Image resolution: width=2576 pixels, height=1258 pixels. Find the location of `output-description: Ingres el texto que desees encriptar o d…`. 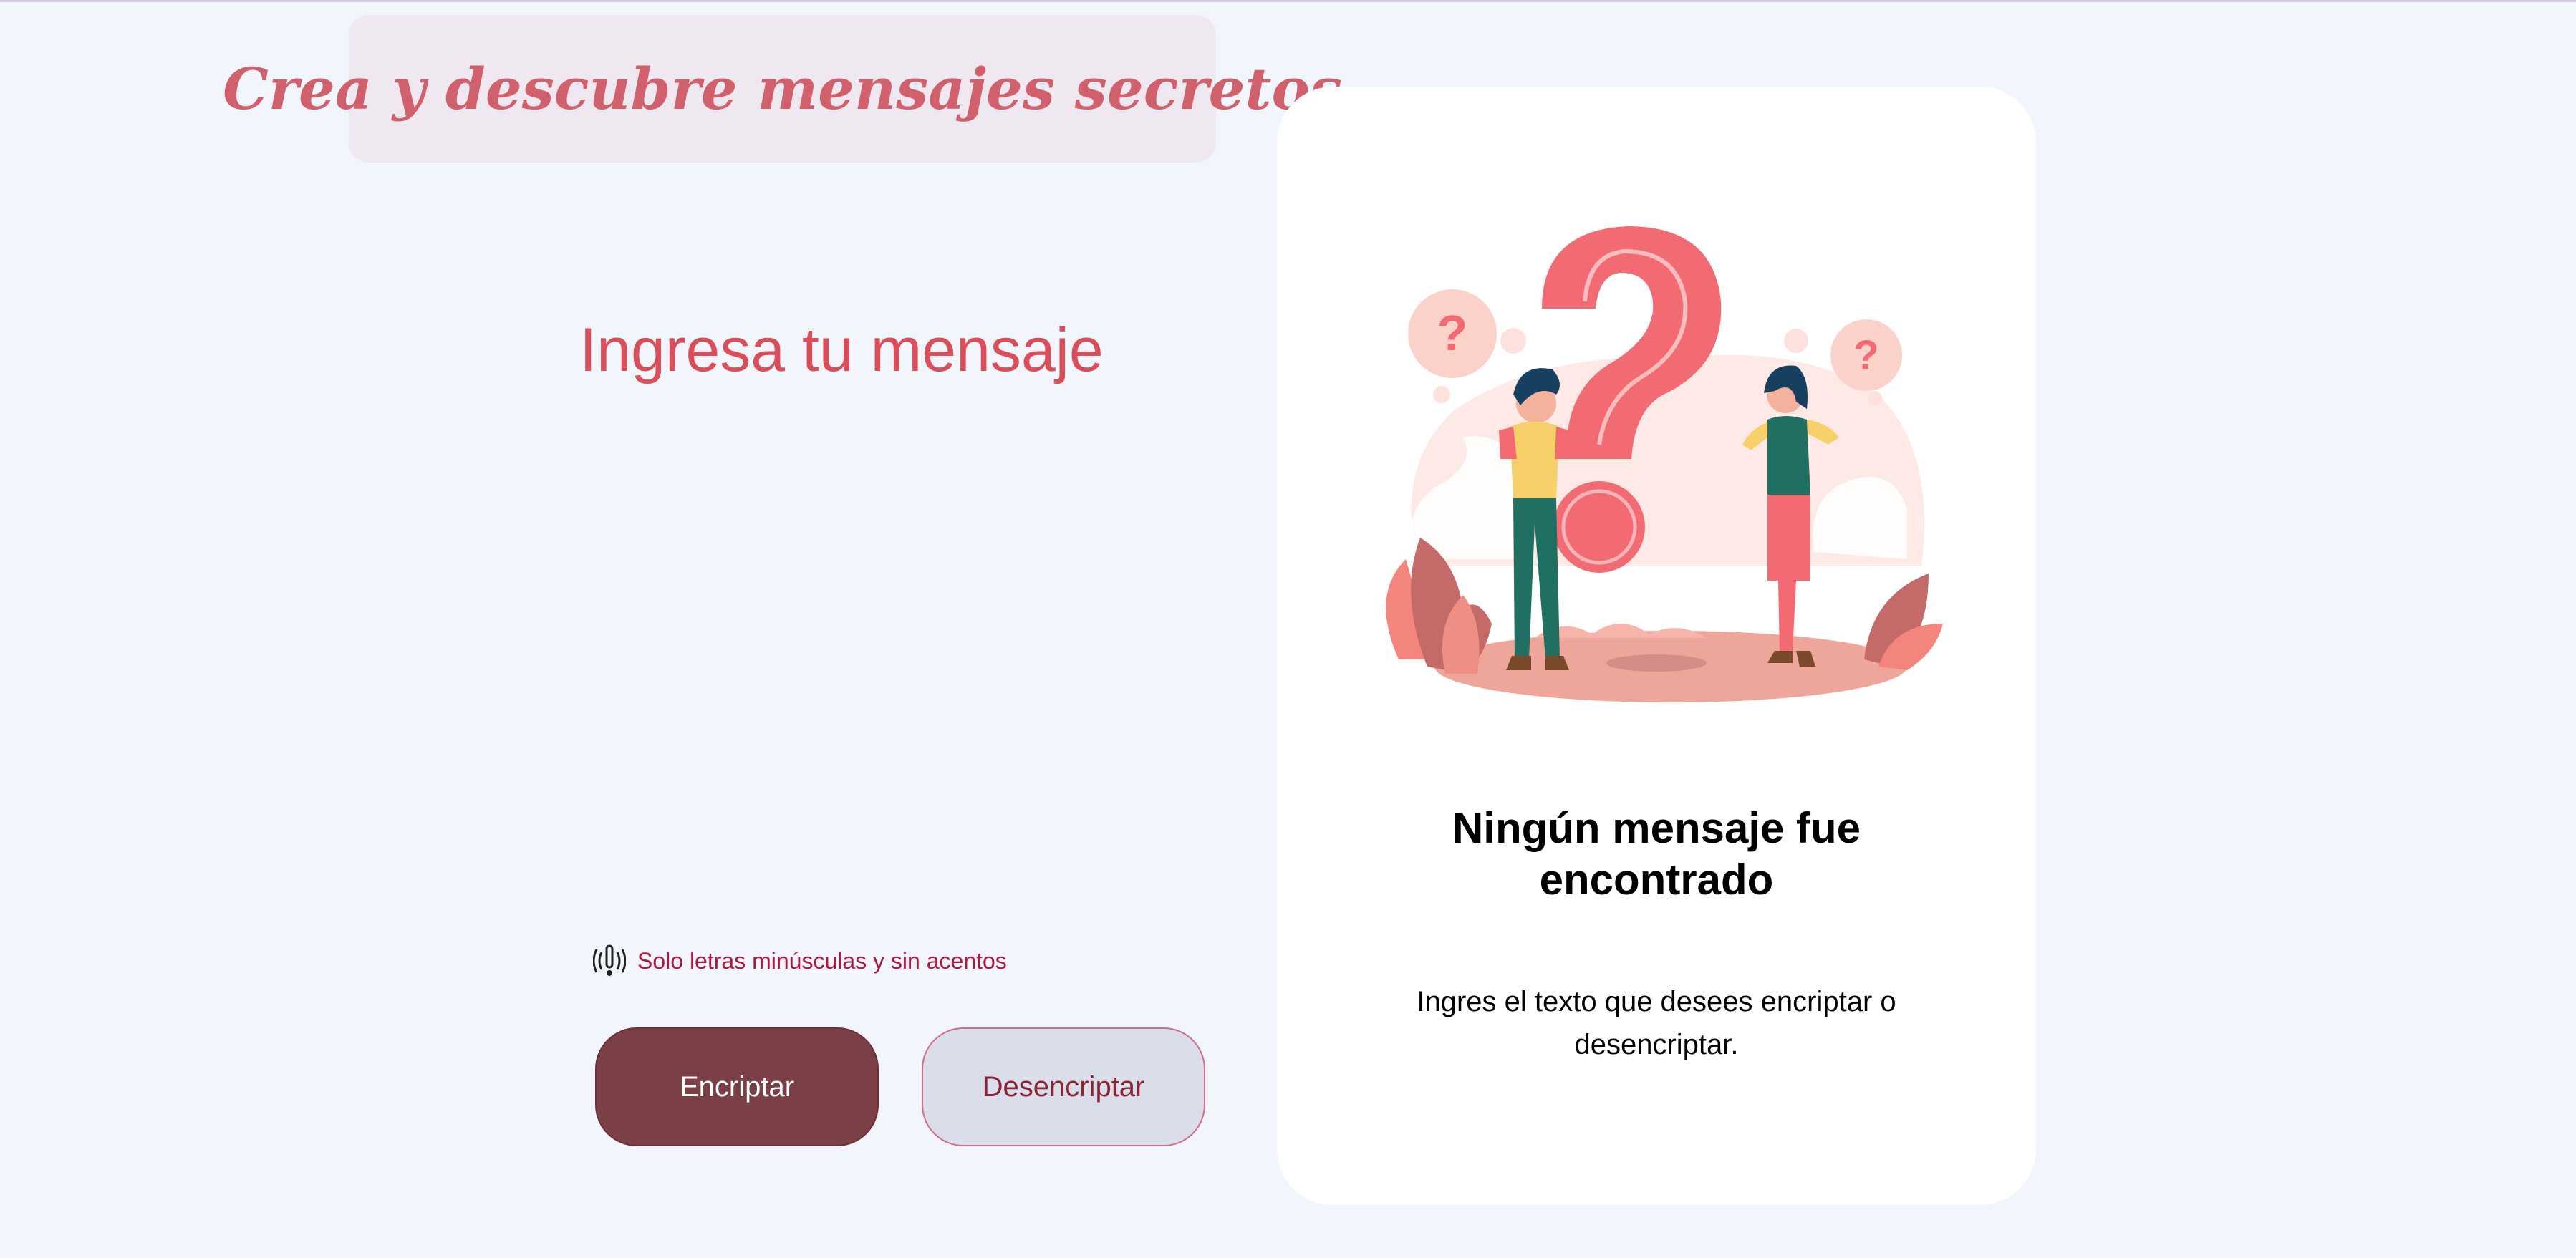

output-description: Ingres el texto que desees encriptar o d… is located at coordinates (1656, 1023).